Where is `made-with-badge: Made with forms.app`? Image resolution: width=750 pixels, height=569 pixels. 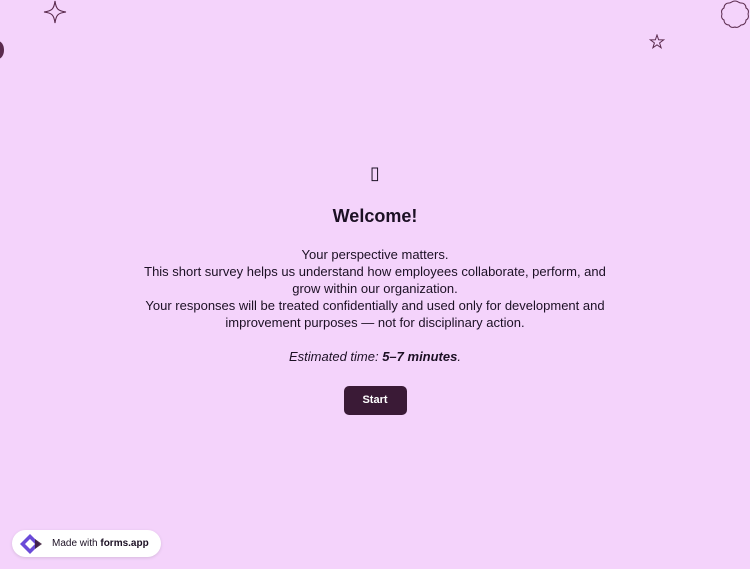
made-with-badge: Made with forms.app is located at coordinates (86, 543).